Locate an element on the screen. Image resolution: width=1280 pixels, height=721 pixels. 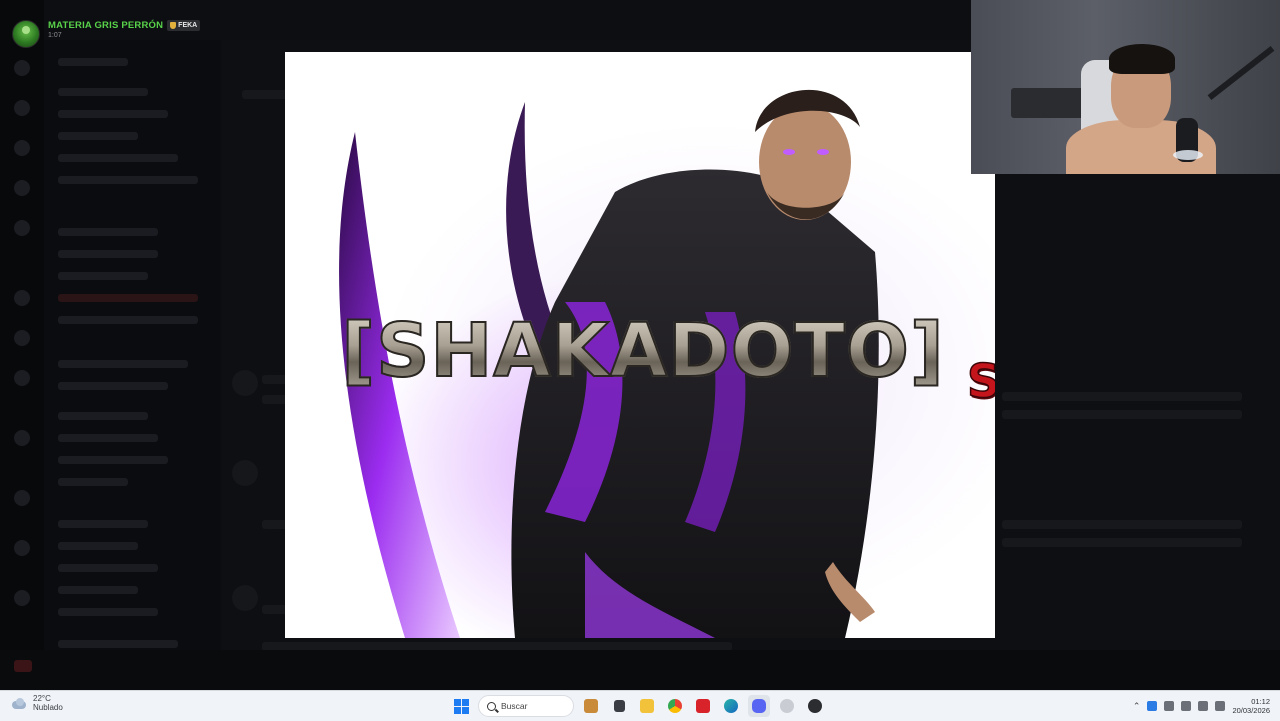
edge-icon is located at coordinates (731, 706).